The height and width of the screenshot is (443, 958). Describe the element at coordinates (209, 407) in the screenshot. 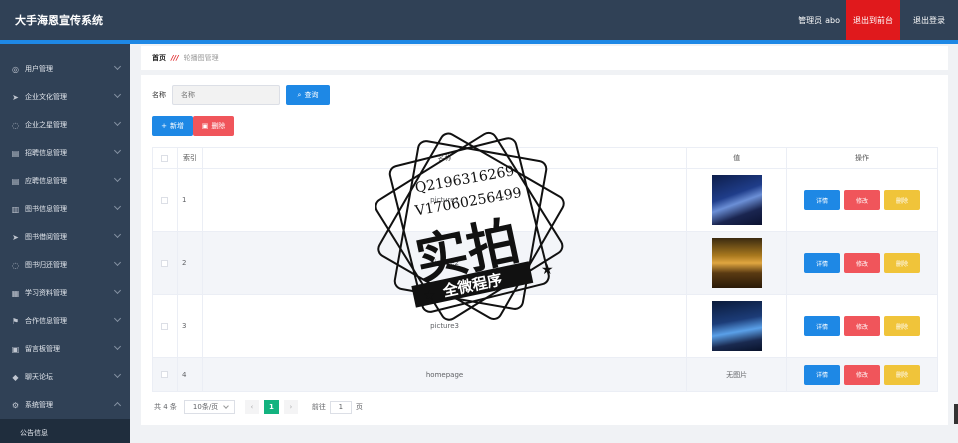

I see `page-size-select: 10条/页` at that location.